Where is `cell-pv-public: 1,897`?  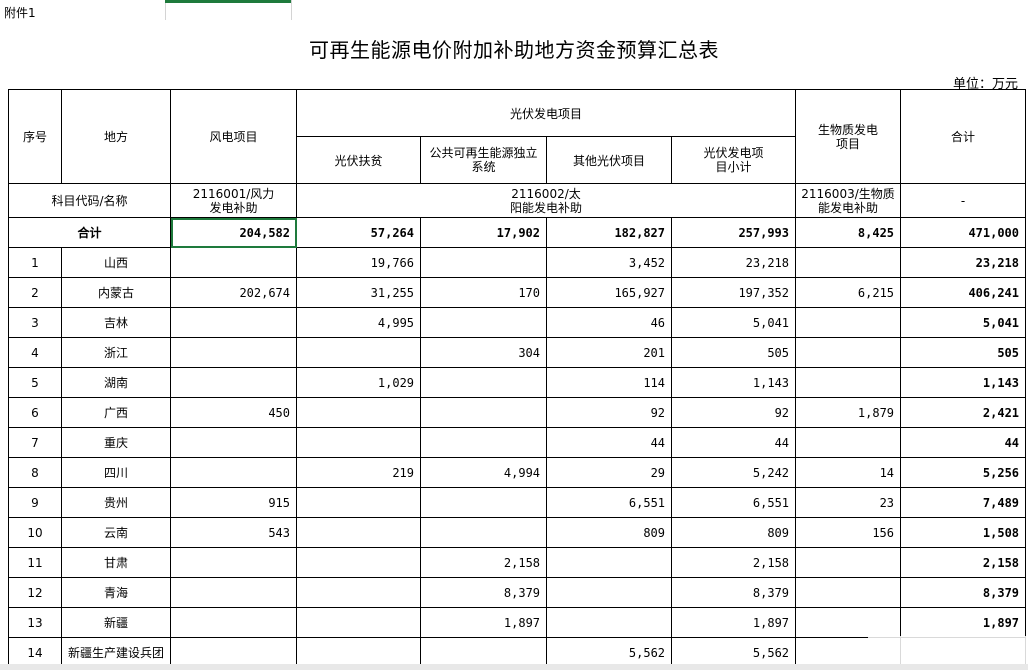
cell-pv-public: 1,897 is located at coordinates (484, 622).